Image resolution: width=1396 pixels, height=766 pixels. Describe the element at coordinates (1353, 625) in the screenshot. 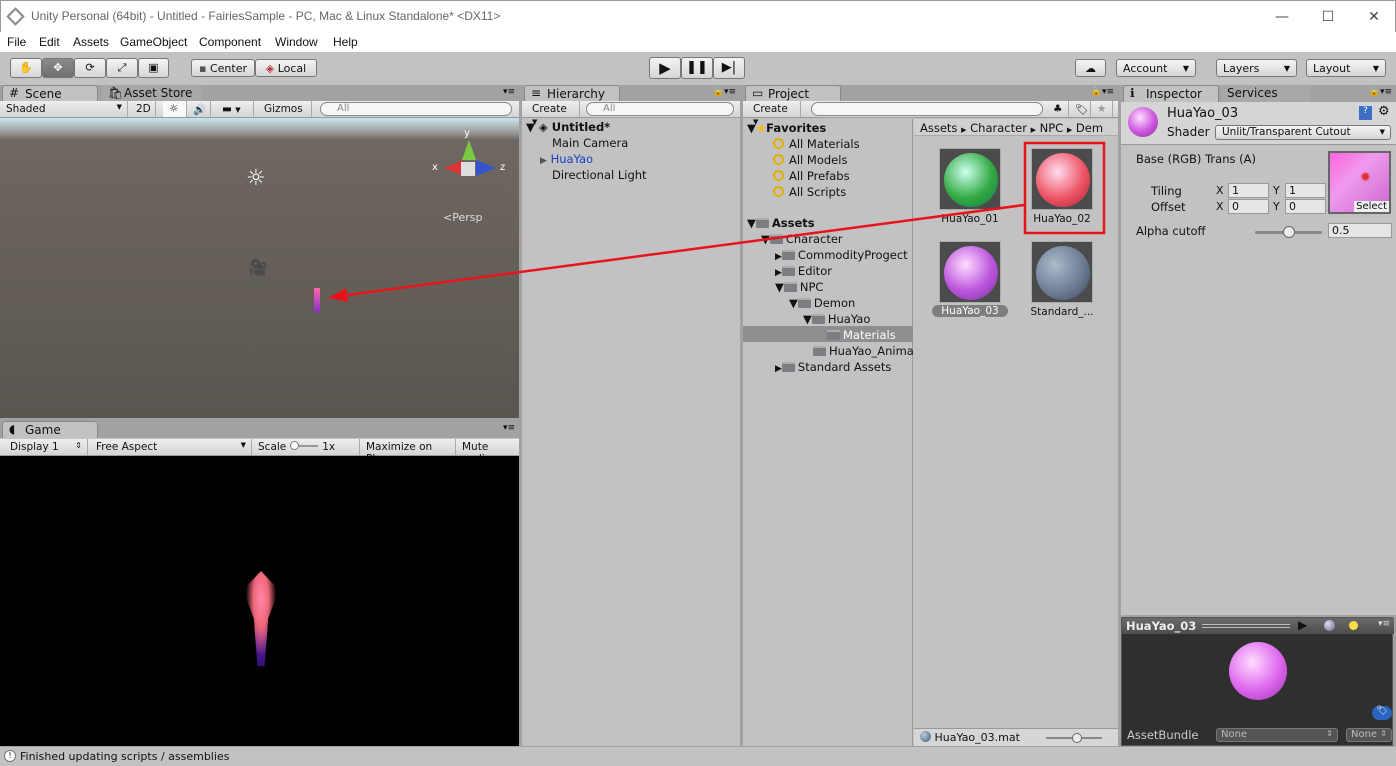

I see `light-icon` at that location.